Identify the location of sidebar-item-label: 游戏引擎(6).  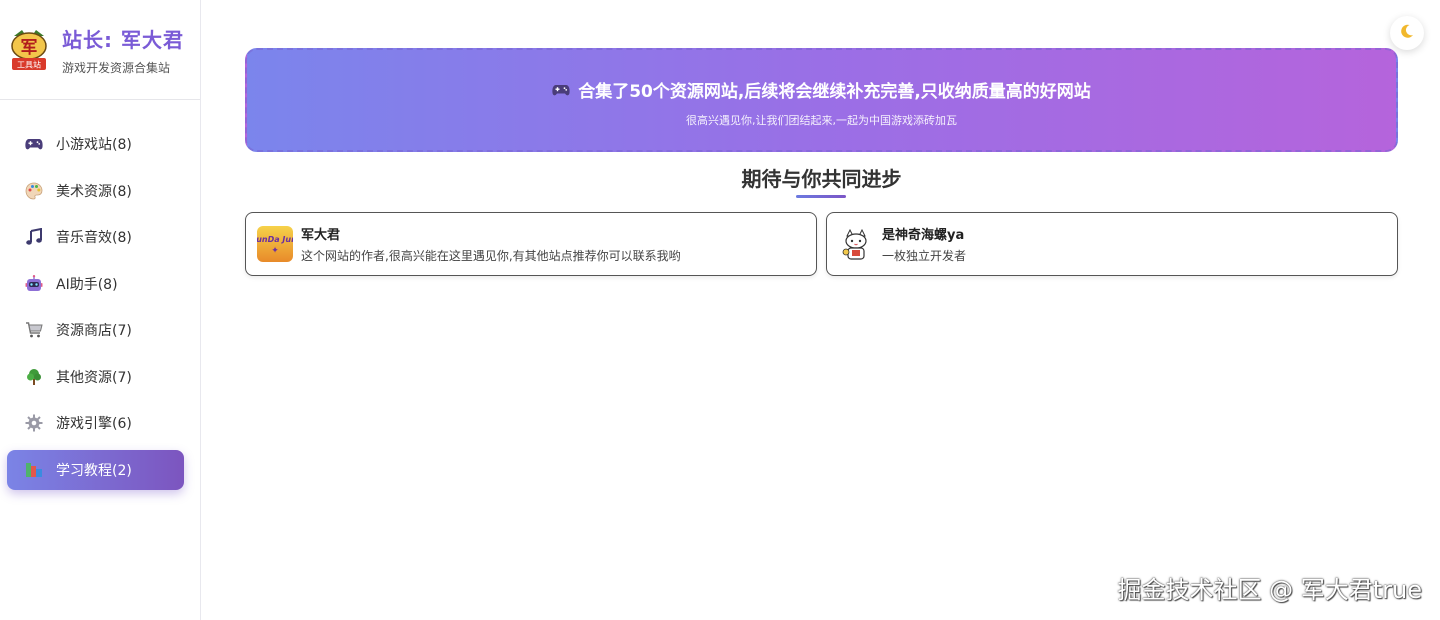
(94, 424).